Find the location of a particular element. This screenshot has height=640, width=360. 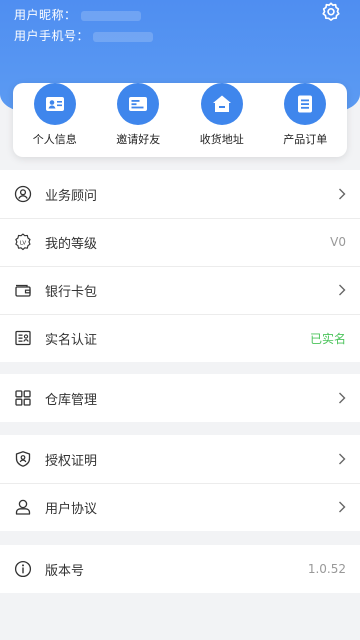

verification-status: 已实名 is located at coordinates (327, 338).